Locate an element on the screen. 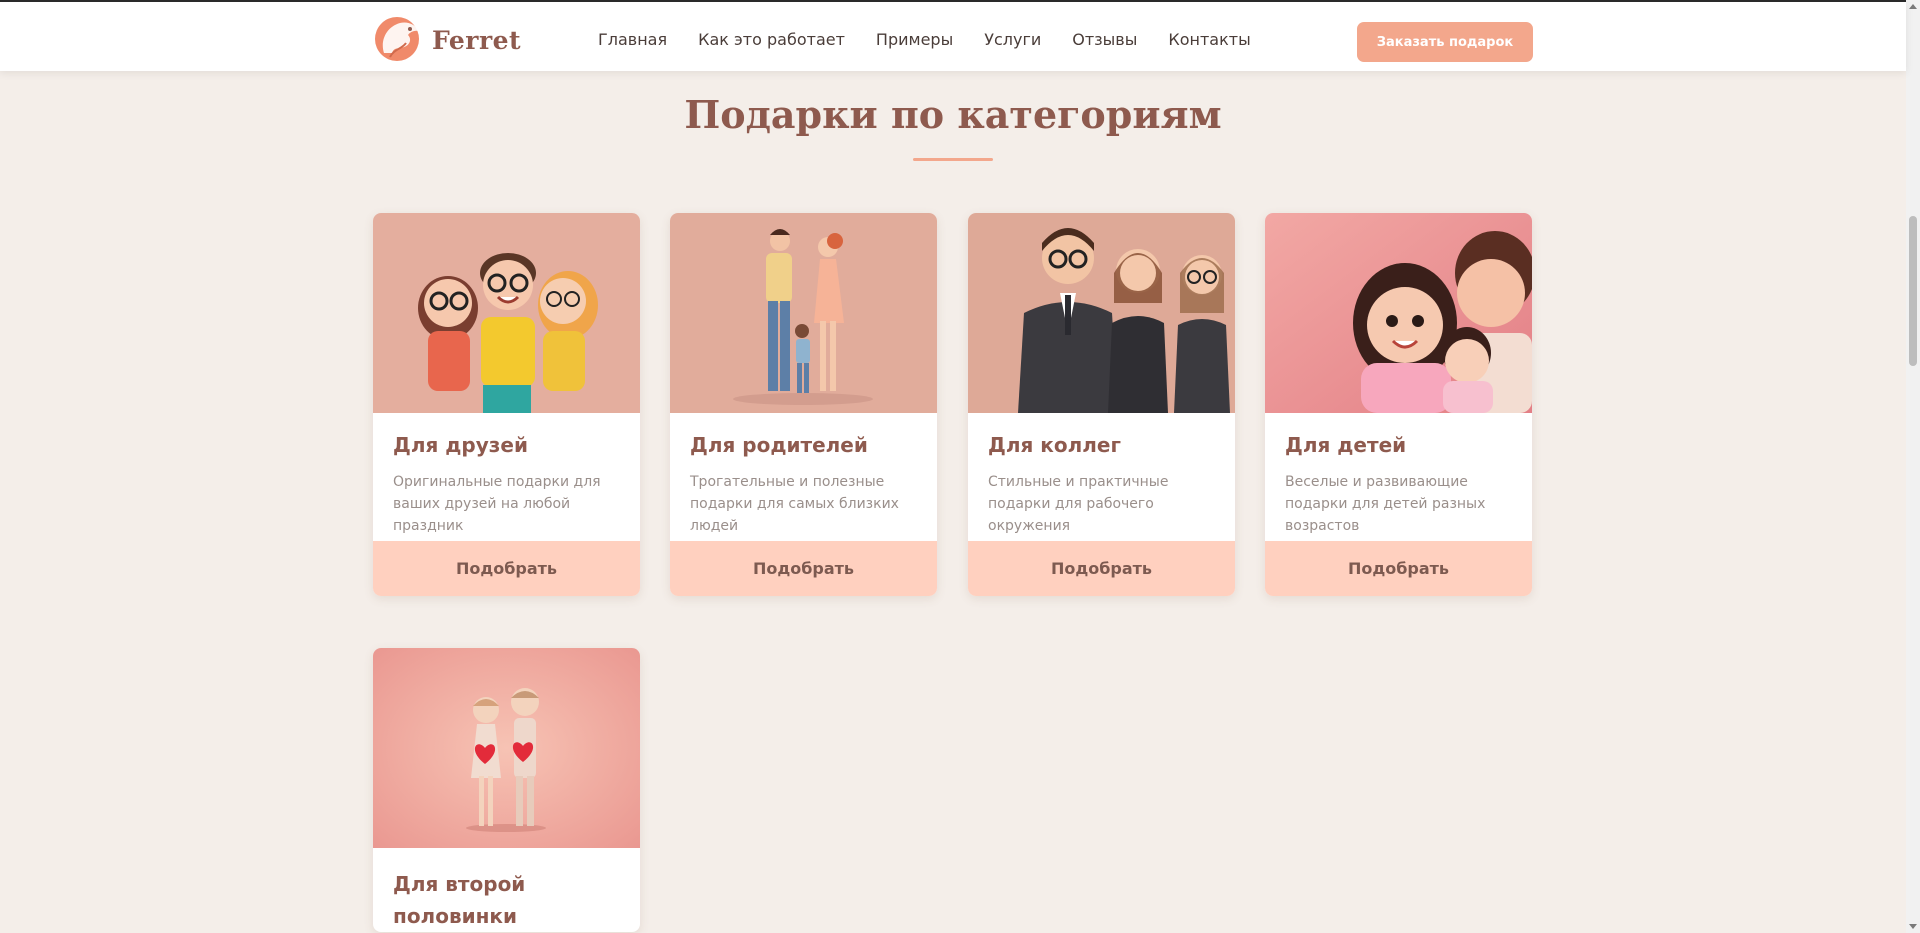 This screenshot has height=933, width=1920. parents-illustration is located at coordinates (803, 313).